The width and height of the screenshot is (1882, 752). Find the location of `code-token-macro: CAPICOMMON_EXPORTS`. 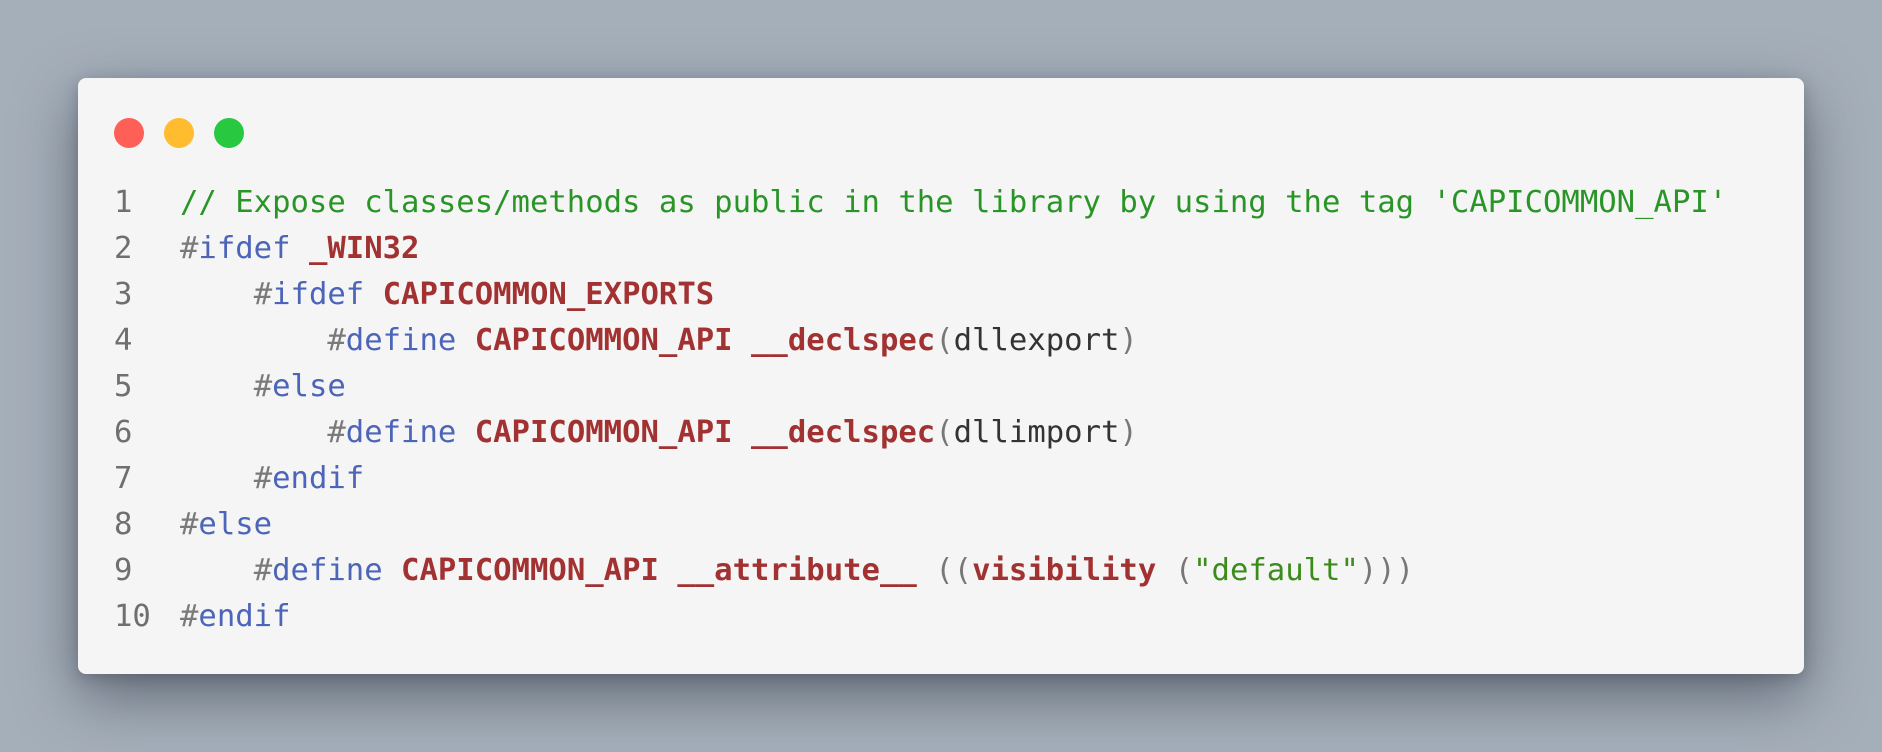

code-token-macro: CAPICOMMON_EXPORTS is located at coordinates (548, 294).